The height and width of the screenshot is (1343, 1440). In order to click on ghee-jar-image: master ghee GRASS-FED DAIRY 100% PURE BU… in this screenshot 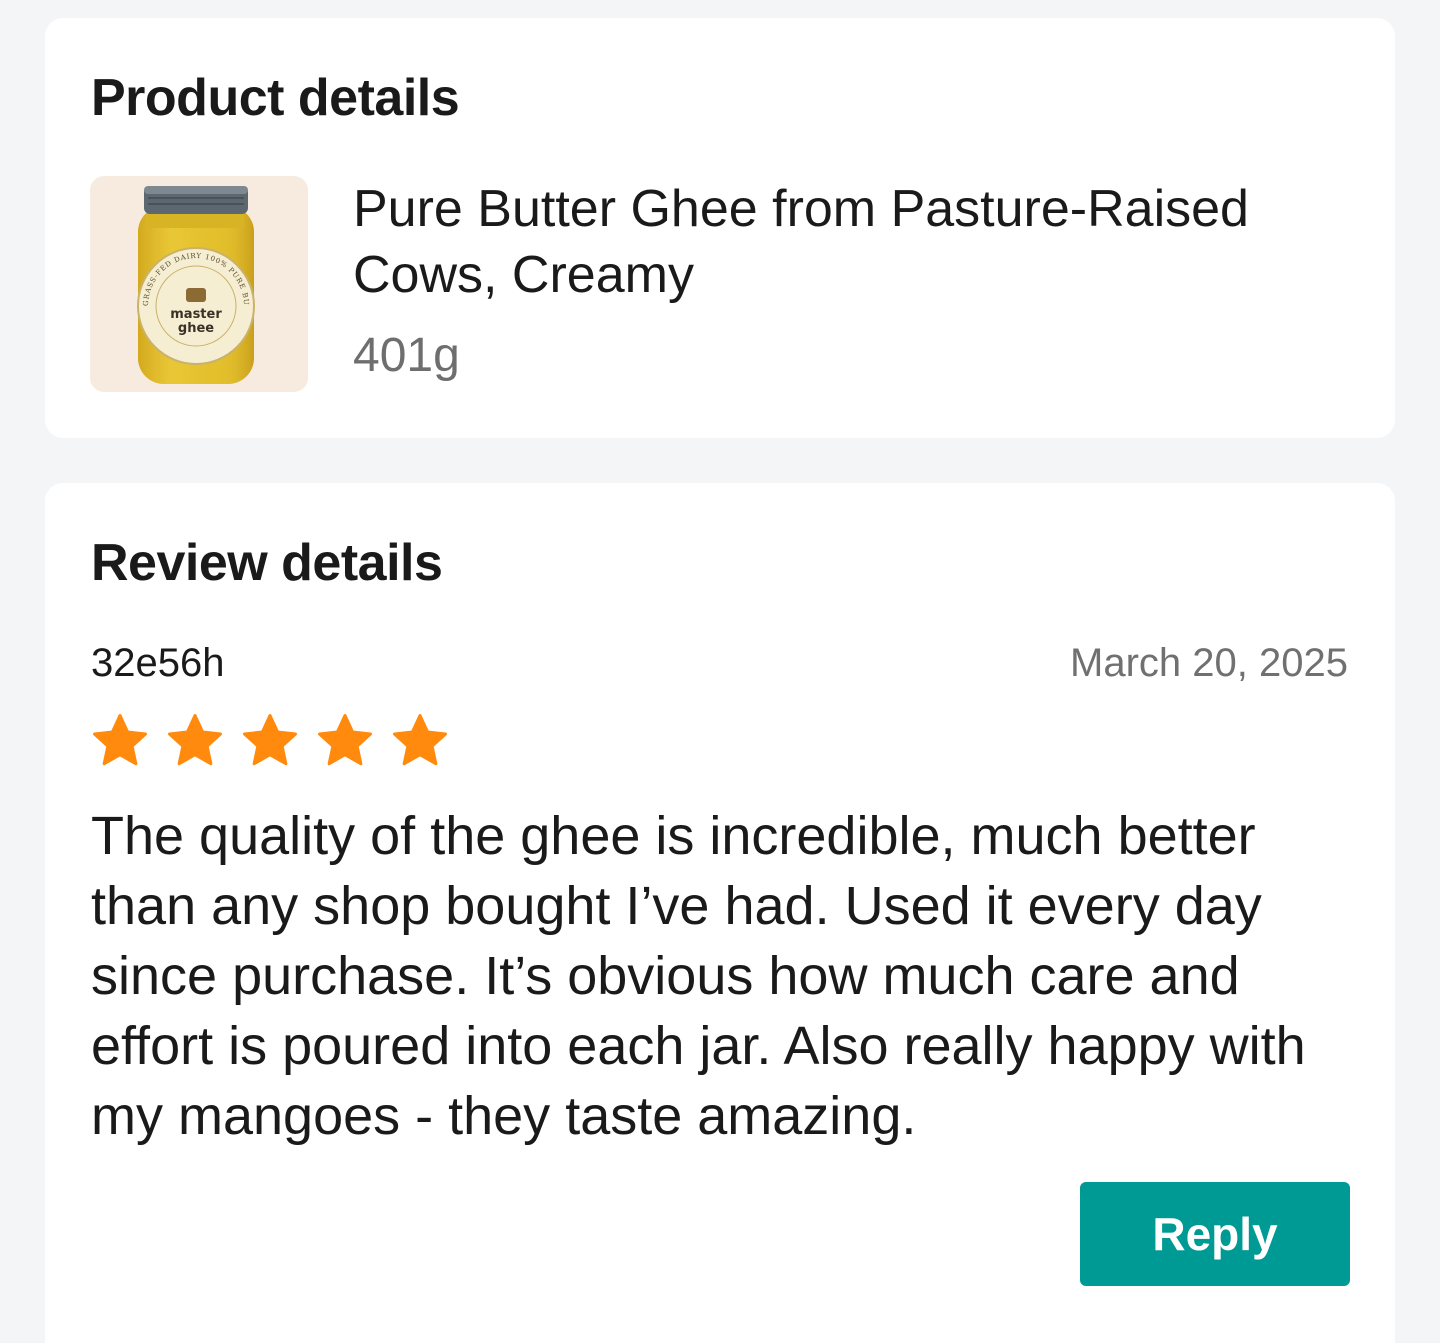, I will do `click(172, 280)`.